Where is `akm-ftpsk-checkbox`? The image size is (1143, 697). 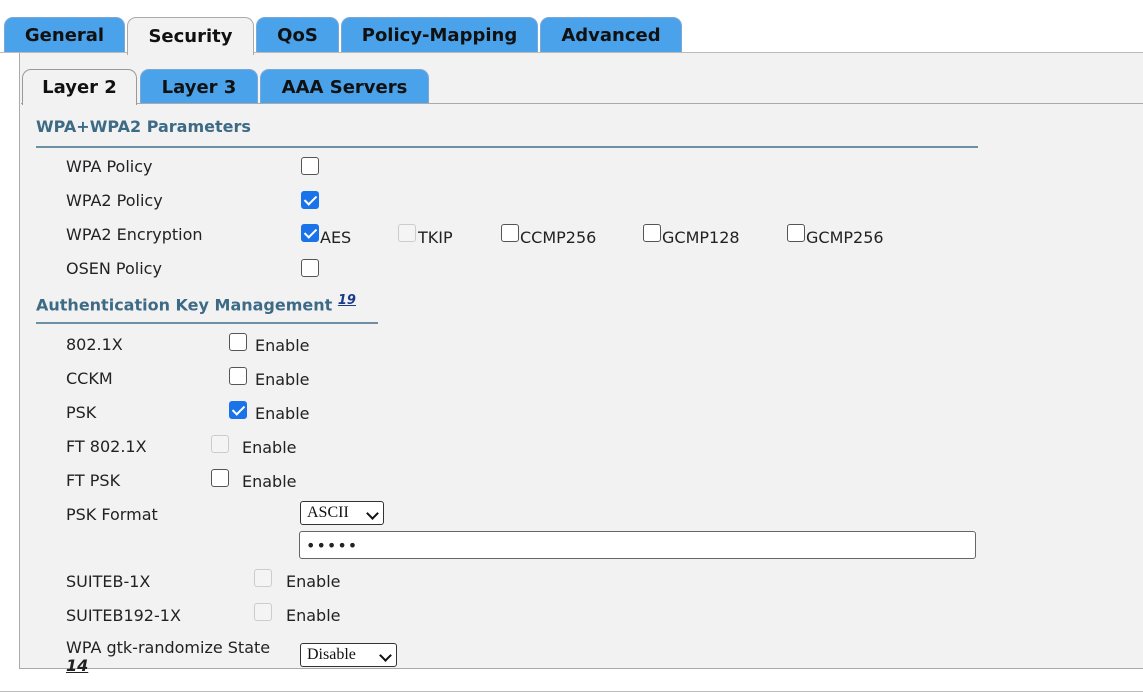
akm-ftpsk-checkbox is located at coordinates (220, 478).